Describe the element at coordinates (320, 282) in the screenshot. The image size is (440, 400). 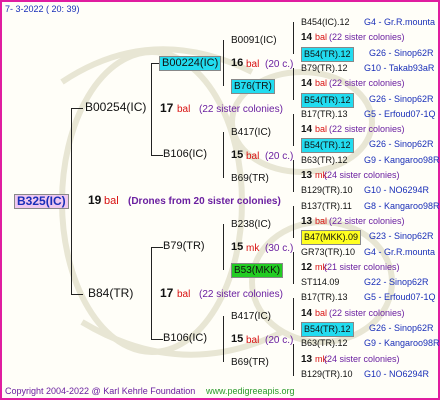
I see `g4-node-id: ST114.09` at that location.